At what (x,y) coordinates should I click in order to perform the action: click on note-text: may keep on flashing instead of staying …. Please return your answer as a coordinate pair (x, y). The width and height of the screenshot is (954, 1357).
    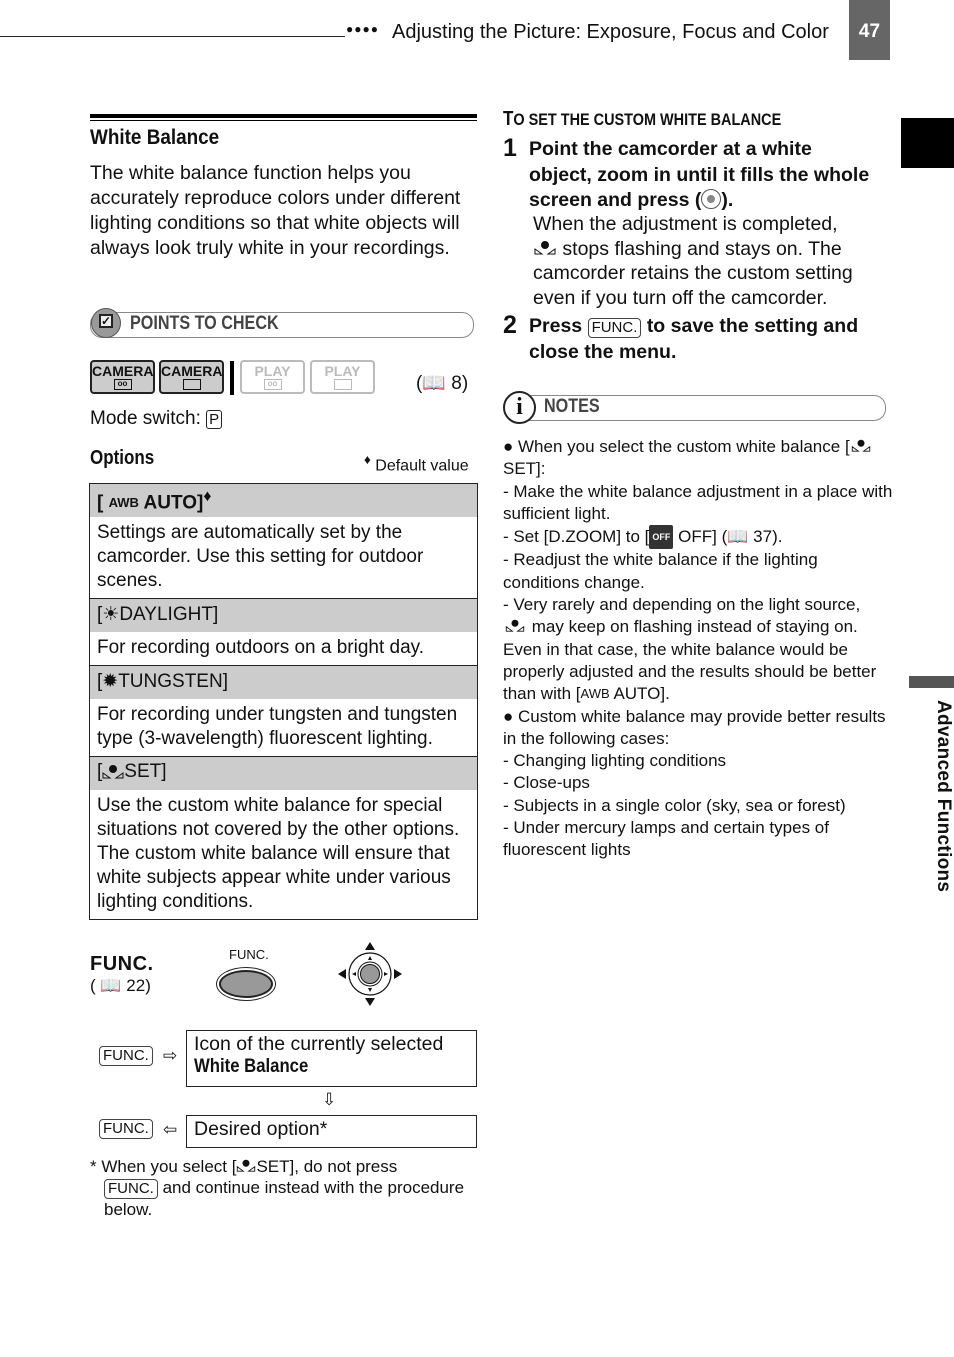
    Looking at the image, I should click on (690, 660).